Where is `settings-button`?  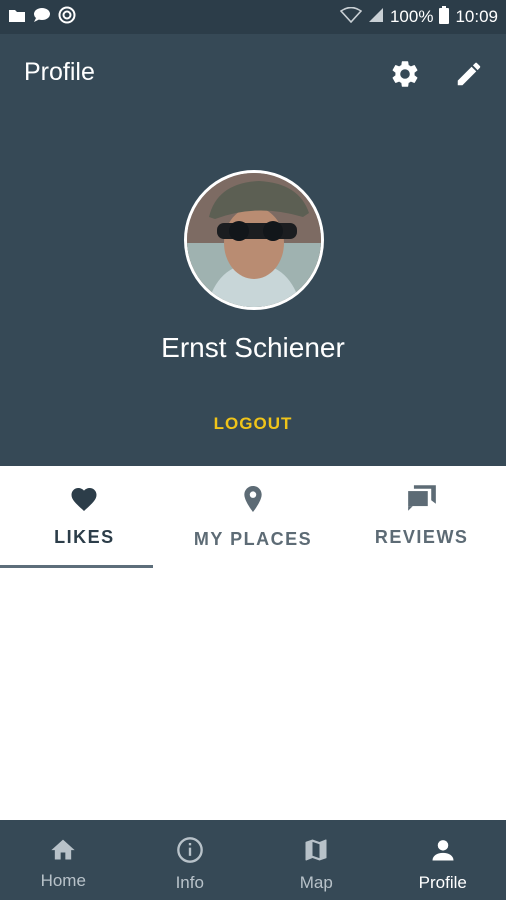 settings-button is located at coordinates (405, 76).